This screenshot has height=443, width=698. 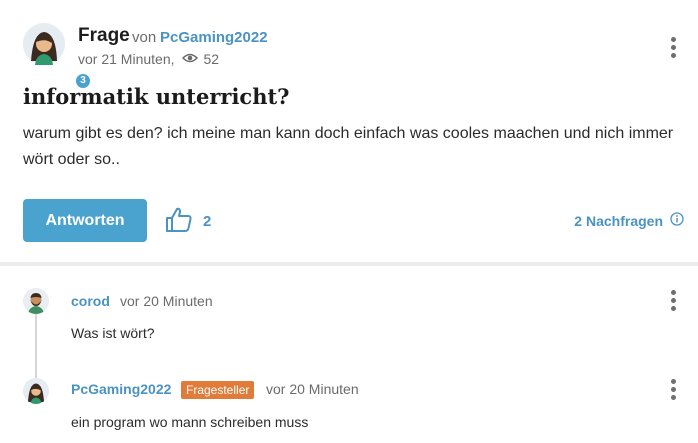 What do you see at coordinates (85, 220) in the screenshot?
I see `answer-button: Antworten` at bounding box center [85, 220].